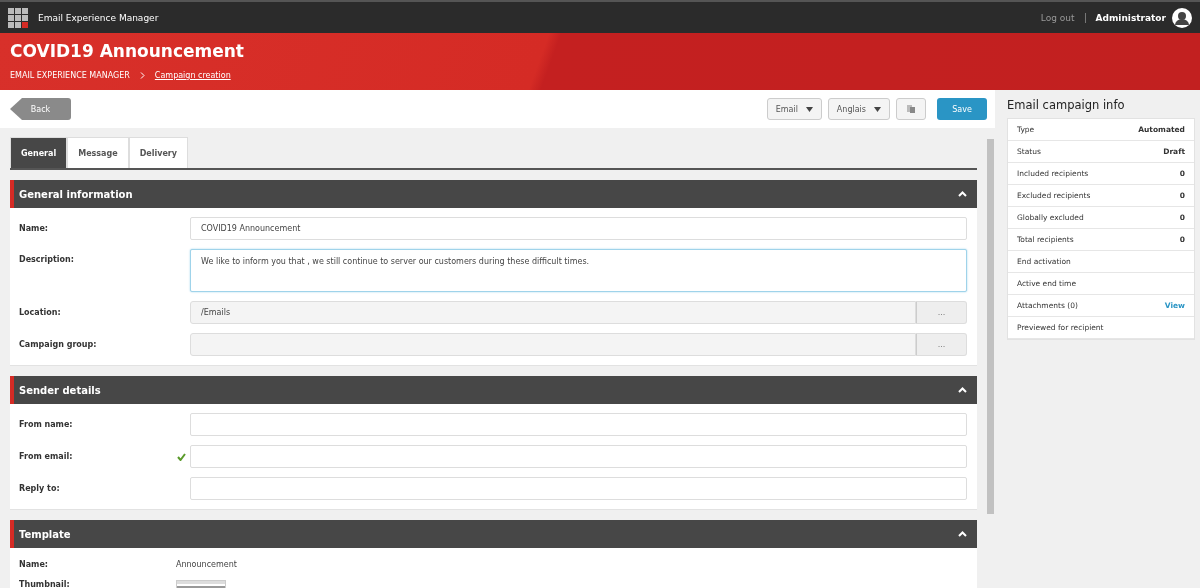 The image size is (1200, 588). Describe the element at coordinates (39, 152) in the screenshot. I see `tab: General` at that location.